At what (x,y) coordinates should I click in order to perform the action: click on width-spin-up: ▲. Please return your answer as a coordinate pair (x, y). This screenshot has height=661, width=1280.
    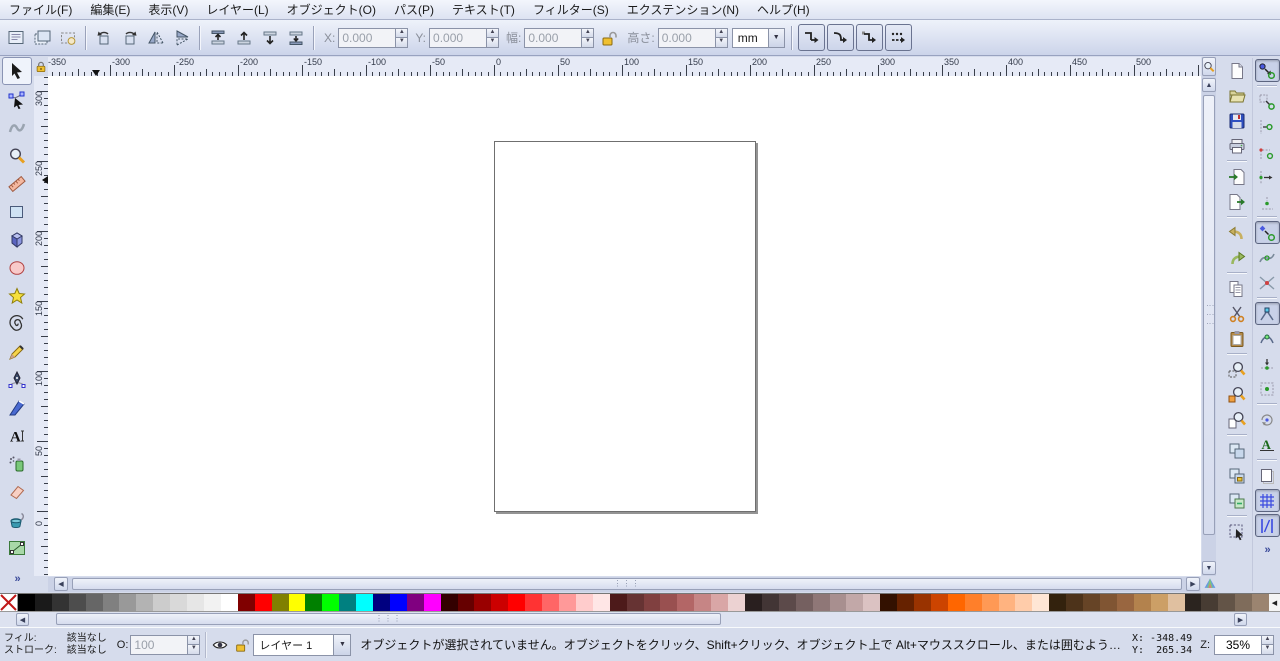
    Looking at the image, I should click on (588, 32).